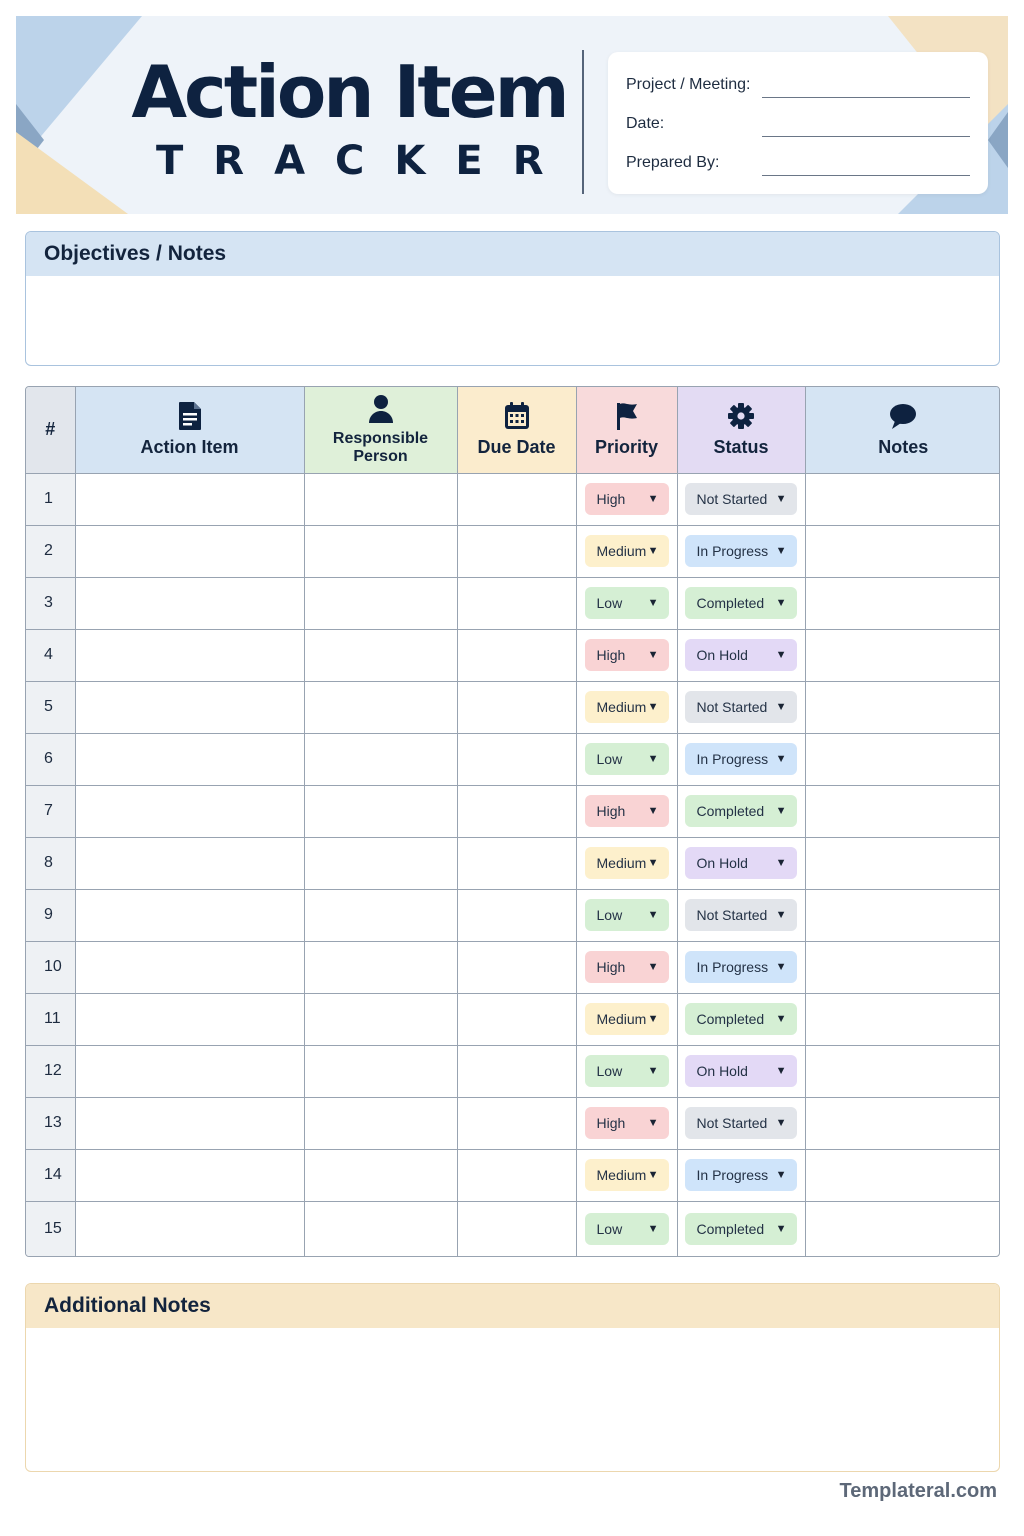 The width and height of the screenshot is (1024, 1536). I want to click on additional-notes-area, so click(512, 1399).